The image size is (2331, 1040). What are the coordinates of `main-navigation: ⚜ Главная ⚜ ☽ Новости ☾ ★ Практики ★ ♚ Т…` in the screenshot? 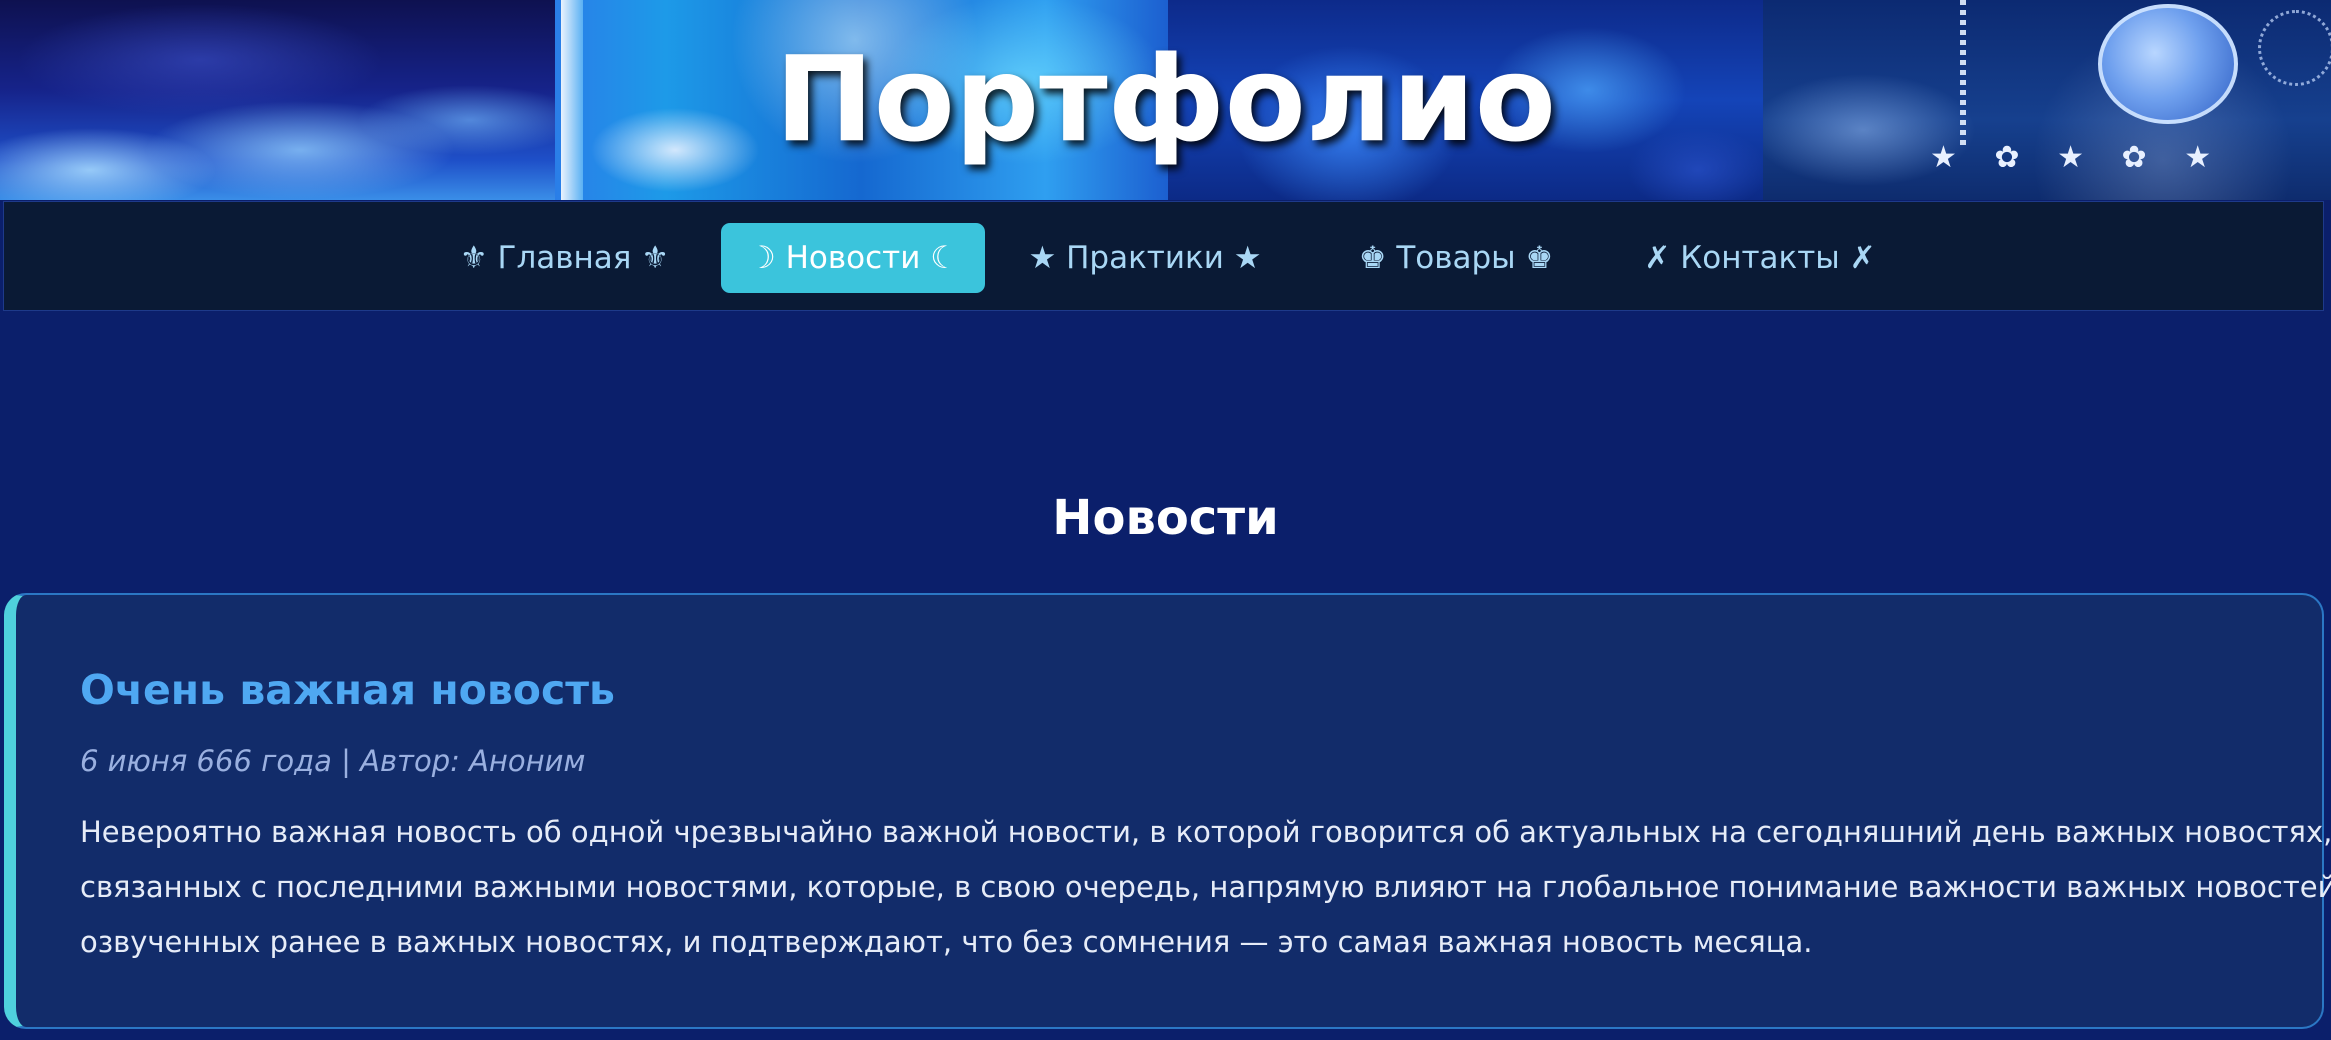 It's located at (1163, 256).